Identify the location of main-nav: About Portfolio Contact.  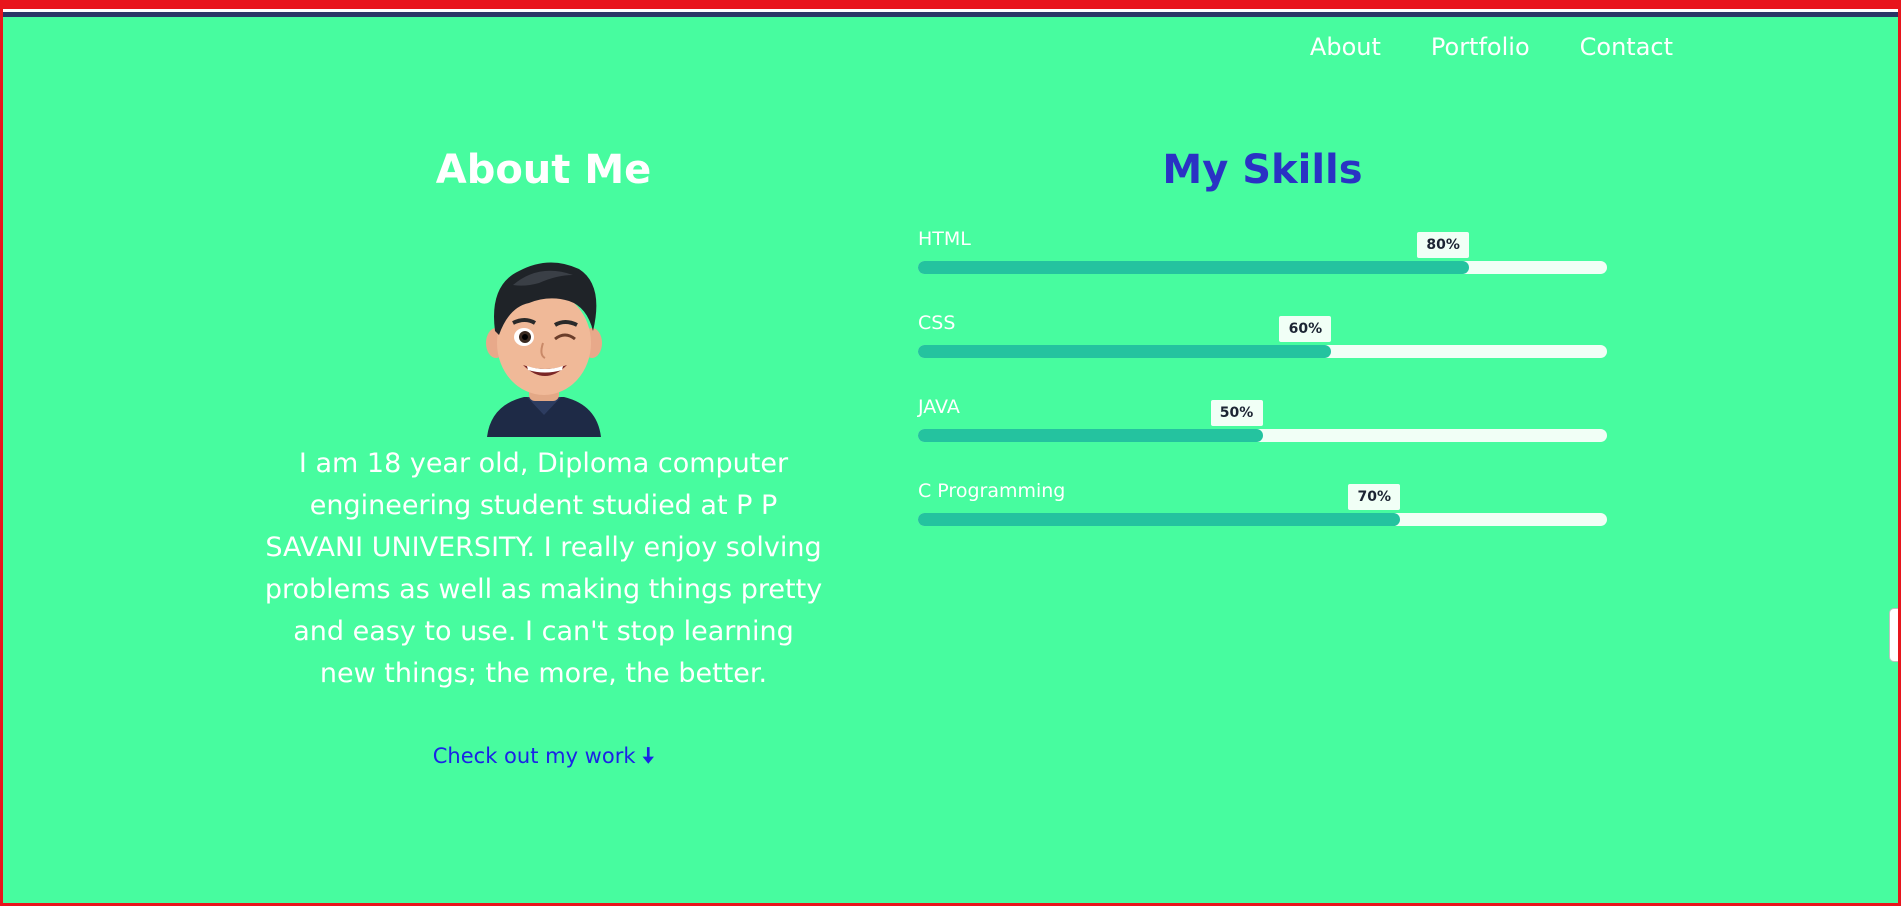
(1491, 47).